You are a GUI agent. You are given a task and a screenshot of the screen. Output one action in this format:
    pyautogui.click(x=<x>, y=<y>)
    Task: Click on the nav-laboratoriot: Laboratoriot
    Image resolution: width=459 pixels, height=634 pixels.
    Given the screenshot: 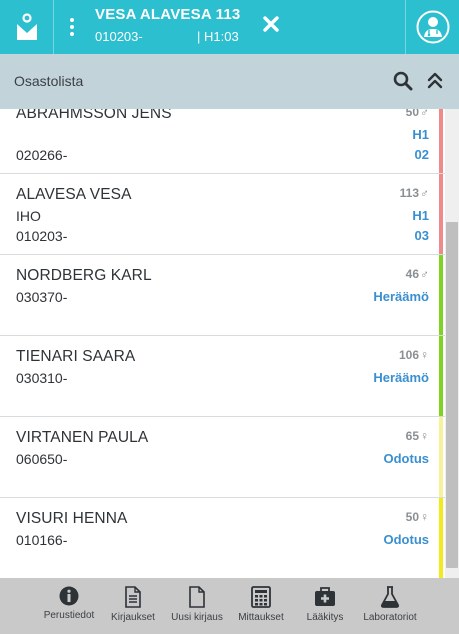 What is the action you would take?
    pyautogui.click(x=390, y=606)
    